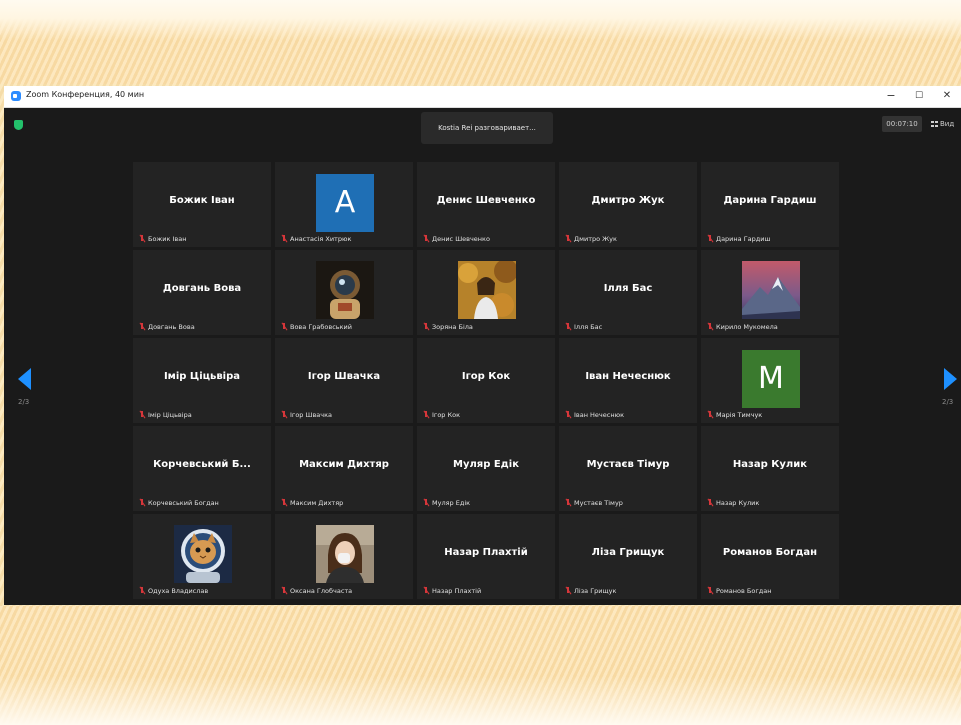  I want to click on letter-avatar: A, so click(345, 203).